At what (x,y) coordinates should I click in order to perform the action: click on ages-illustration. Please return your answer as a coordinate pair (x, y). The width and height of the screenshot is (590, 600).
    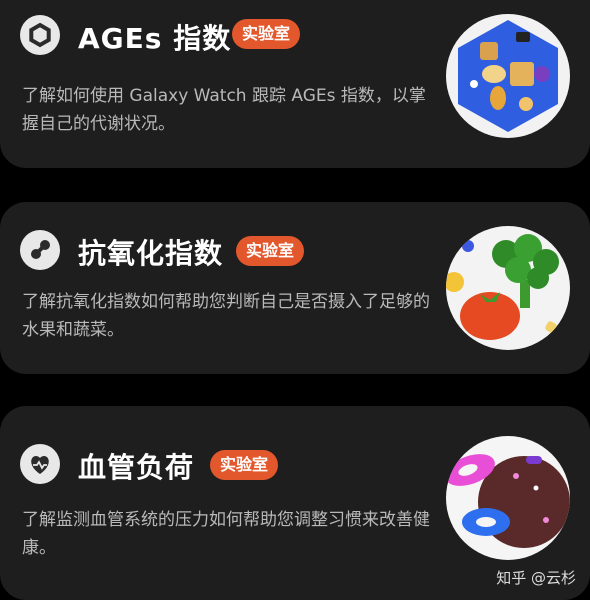
    Looking at the image, I should click on (508, 76).